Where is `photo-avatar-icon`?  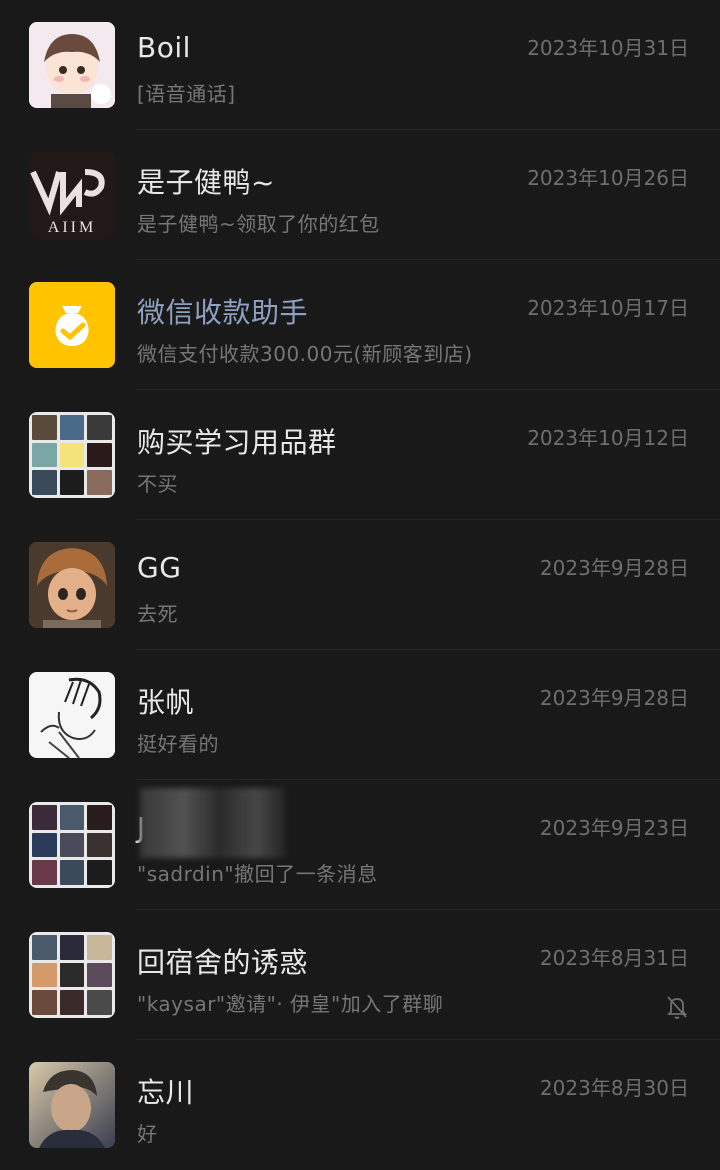
photo-avatar-icon is located at coordinates (72, 1105).